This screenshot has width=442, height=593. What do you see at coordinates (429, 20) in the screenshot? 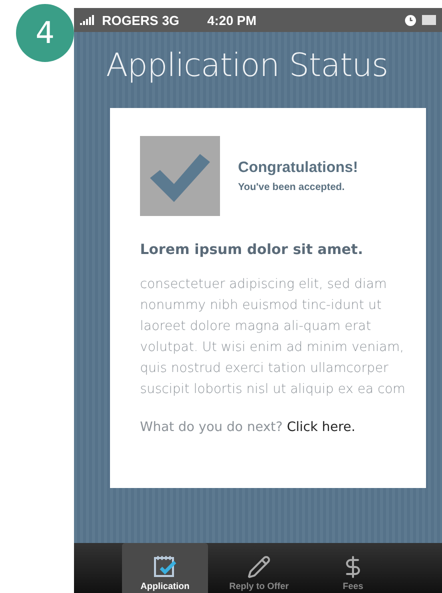
I see `battery-icon` at bounding box center [429, 20].